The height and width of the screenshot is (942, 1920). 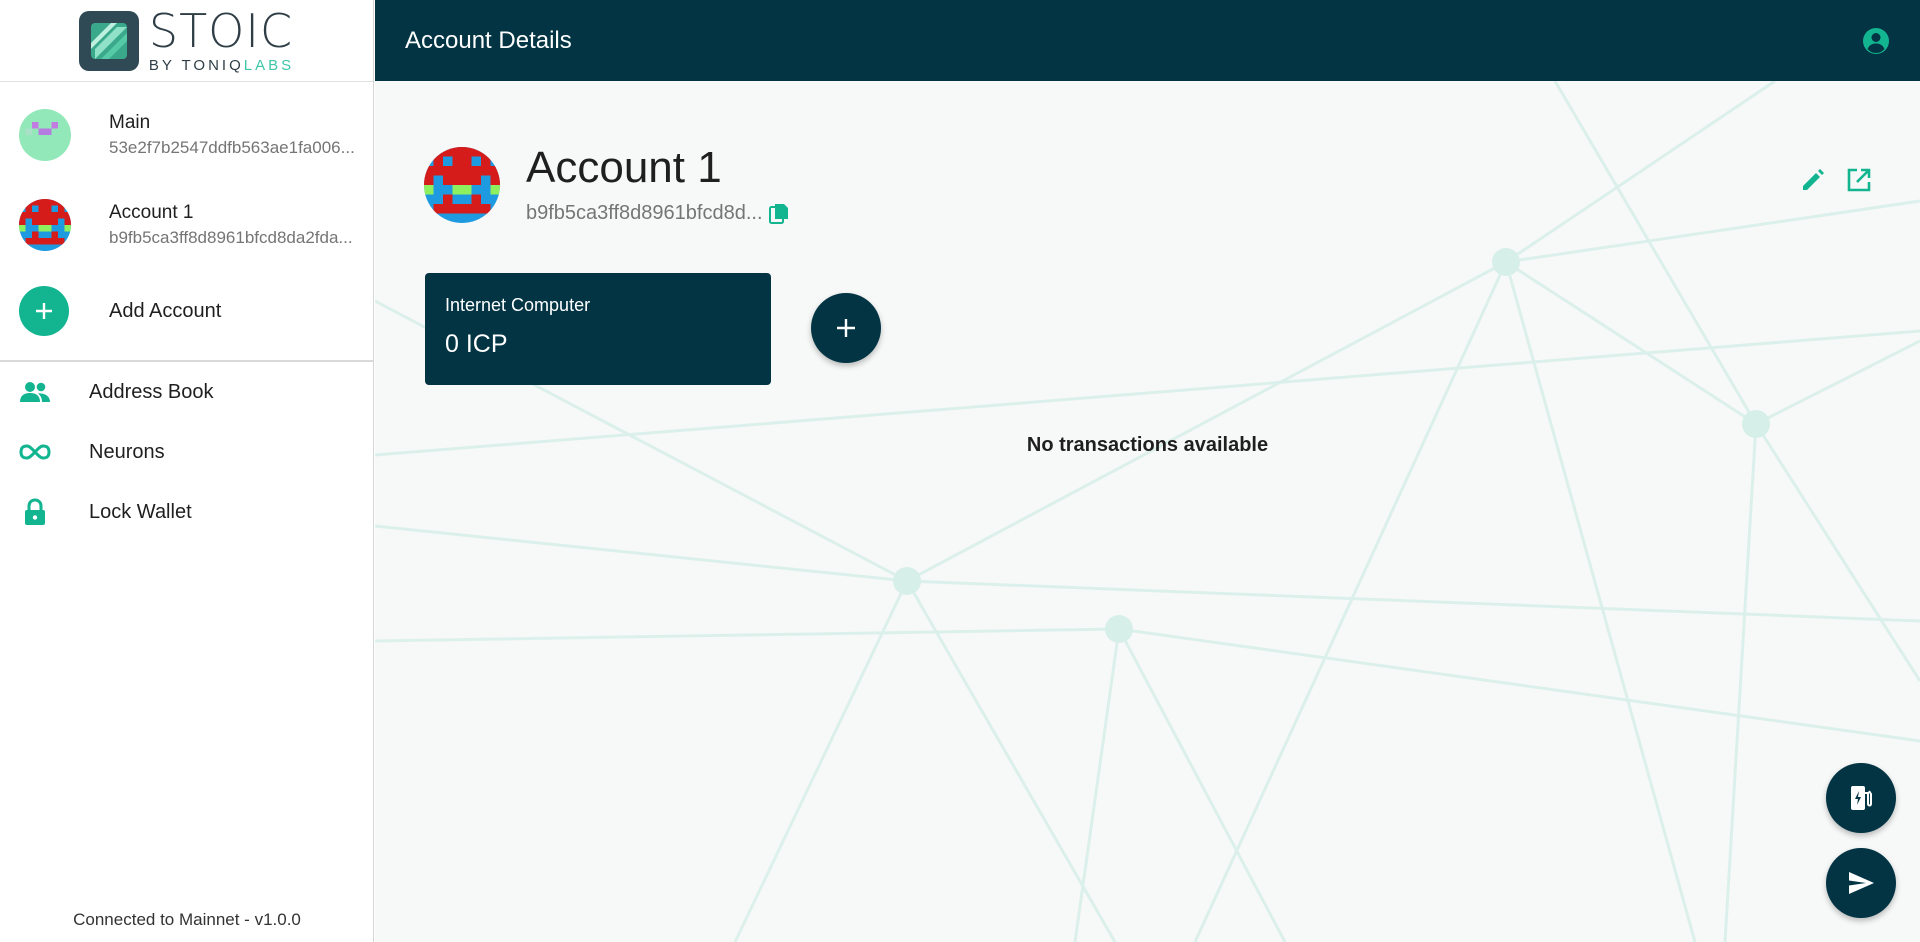 What do you see at coordinates (1147, 445) in the screenshot?
I see `empty-transactions-message: No transactions available` at bounding box center [1147, 445].